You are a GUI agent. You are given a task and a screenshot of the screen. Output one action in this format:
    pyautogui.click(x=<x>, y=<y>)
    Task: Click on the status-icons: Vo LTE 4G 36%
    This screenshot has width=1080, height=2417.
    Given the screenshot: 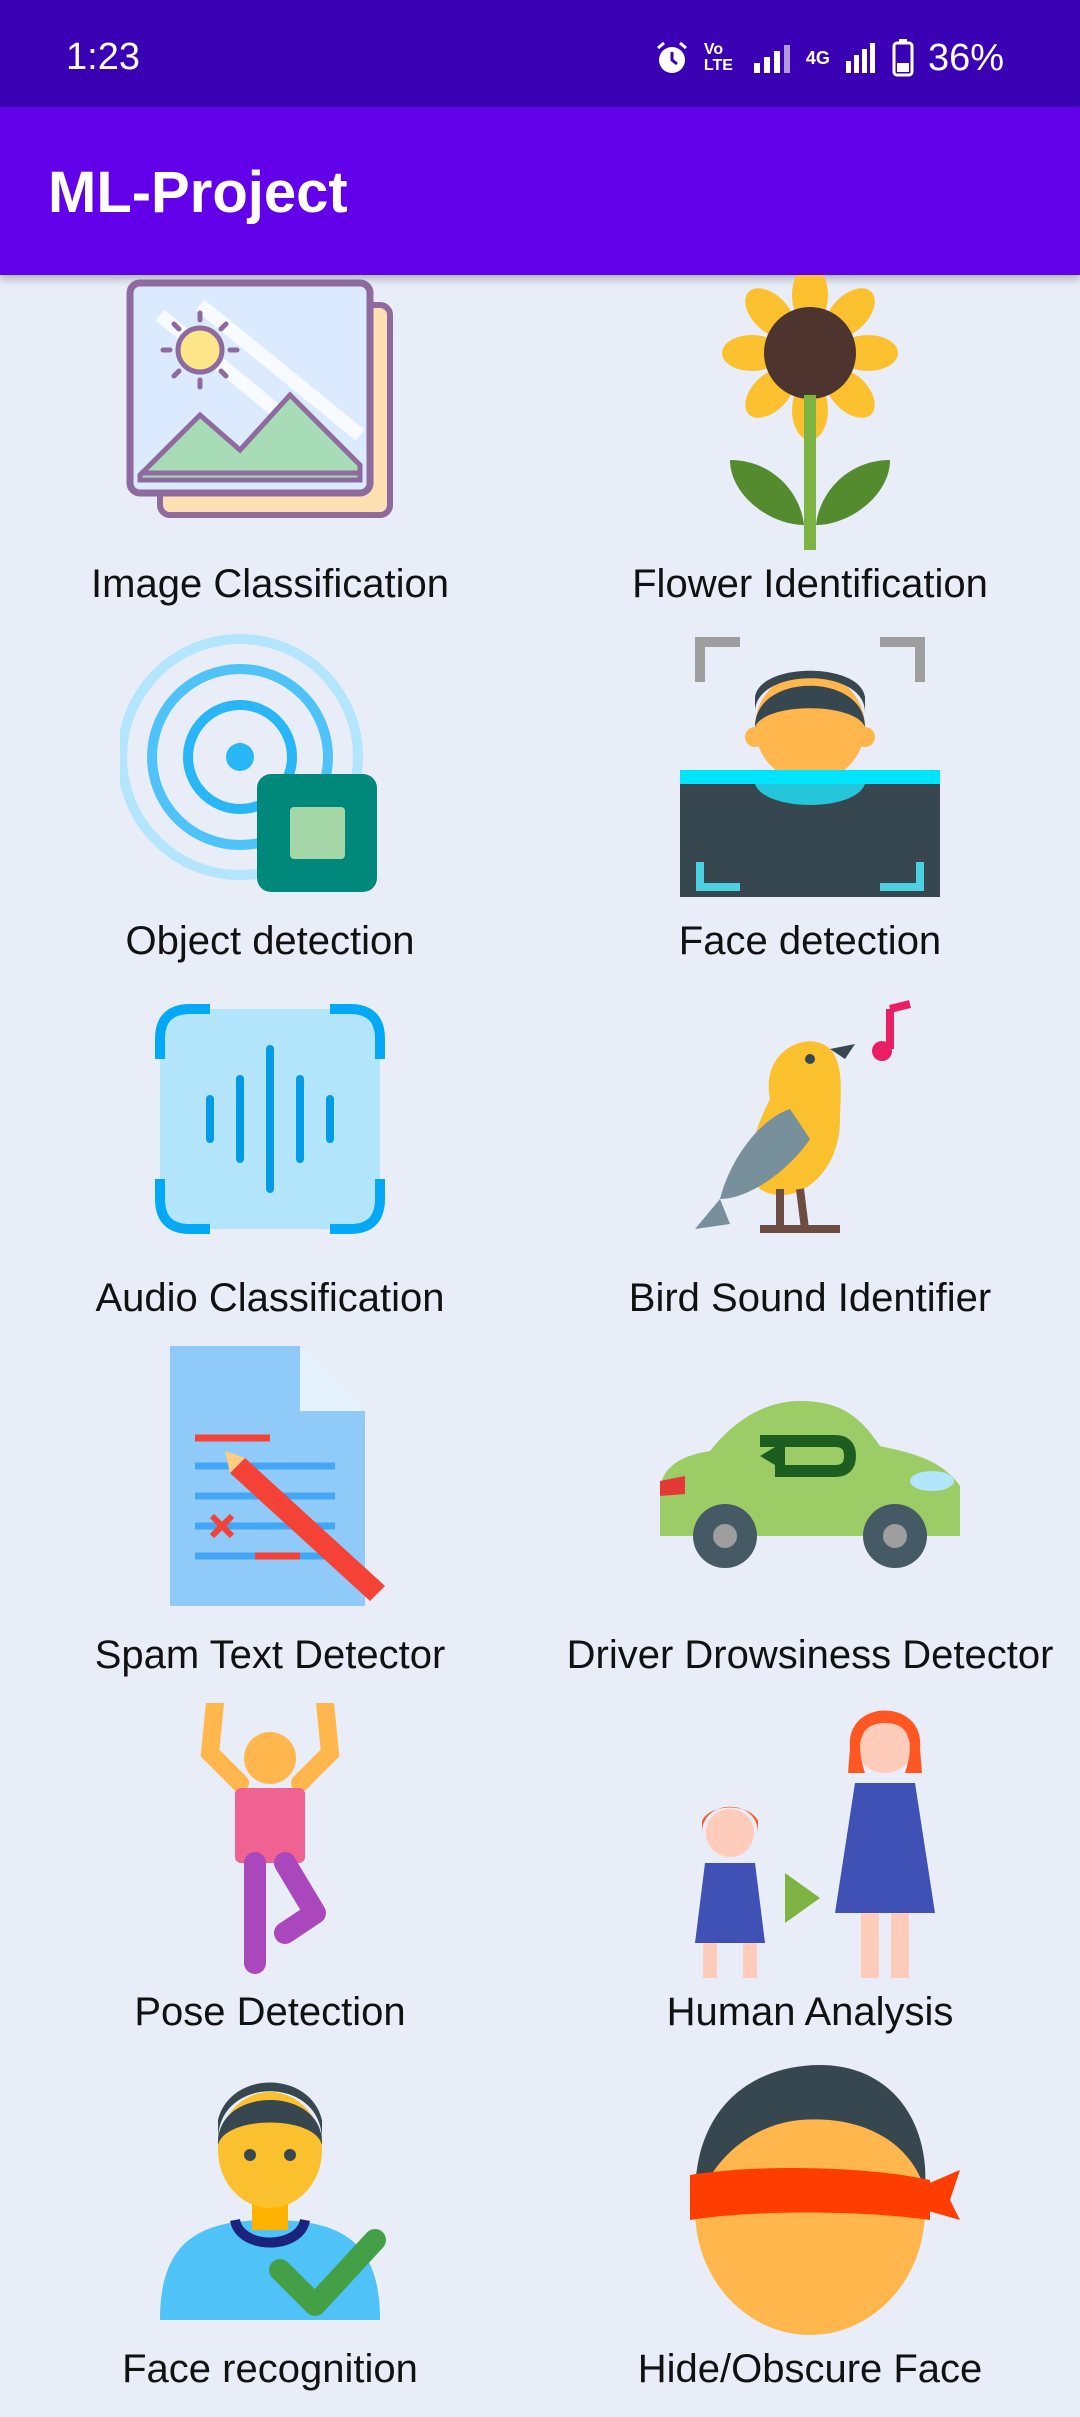 What is the action you would take?
    pyautogui.click(x=829, y=58)
    